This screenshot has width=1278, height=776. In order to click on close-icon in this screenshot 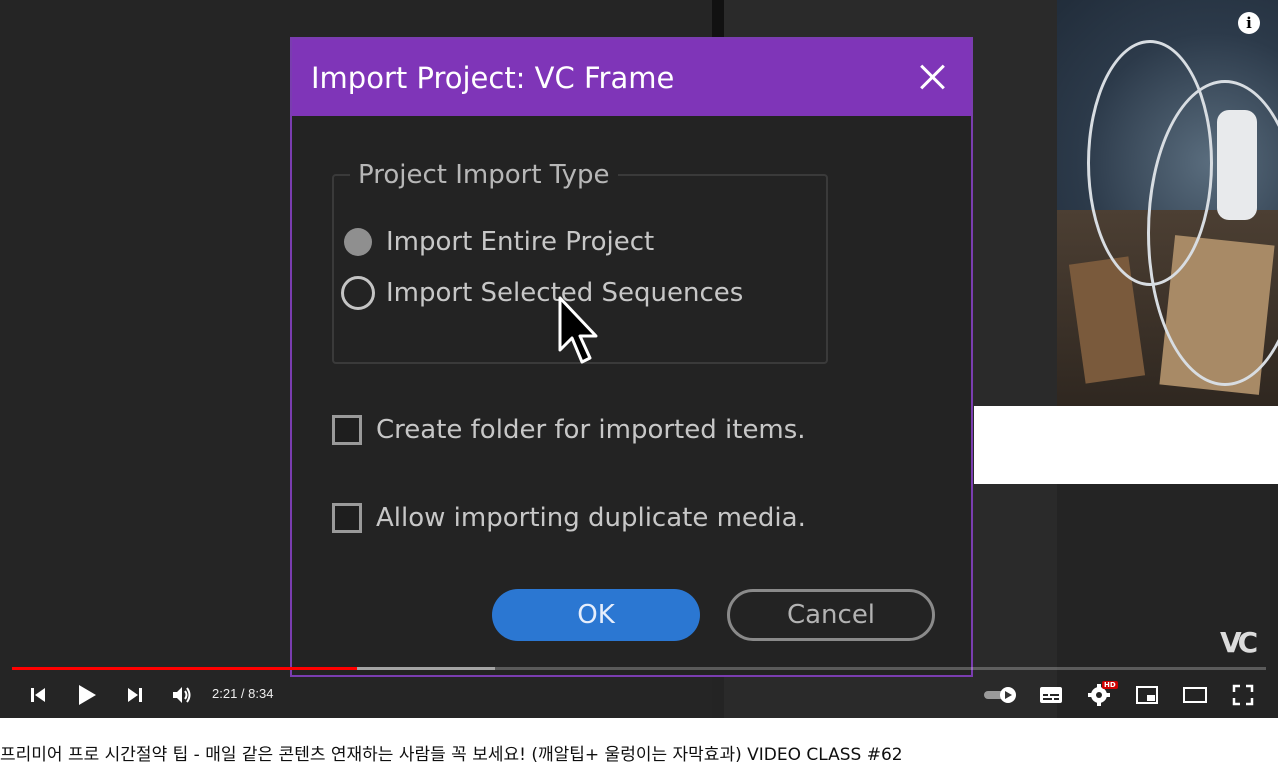, I will do `click(933, 77)`.